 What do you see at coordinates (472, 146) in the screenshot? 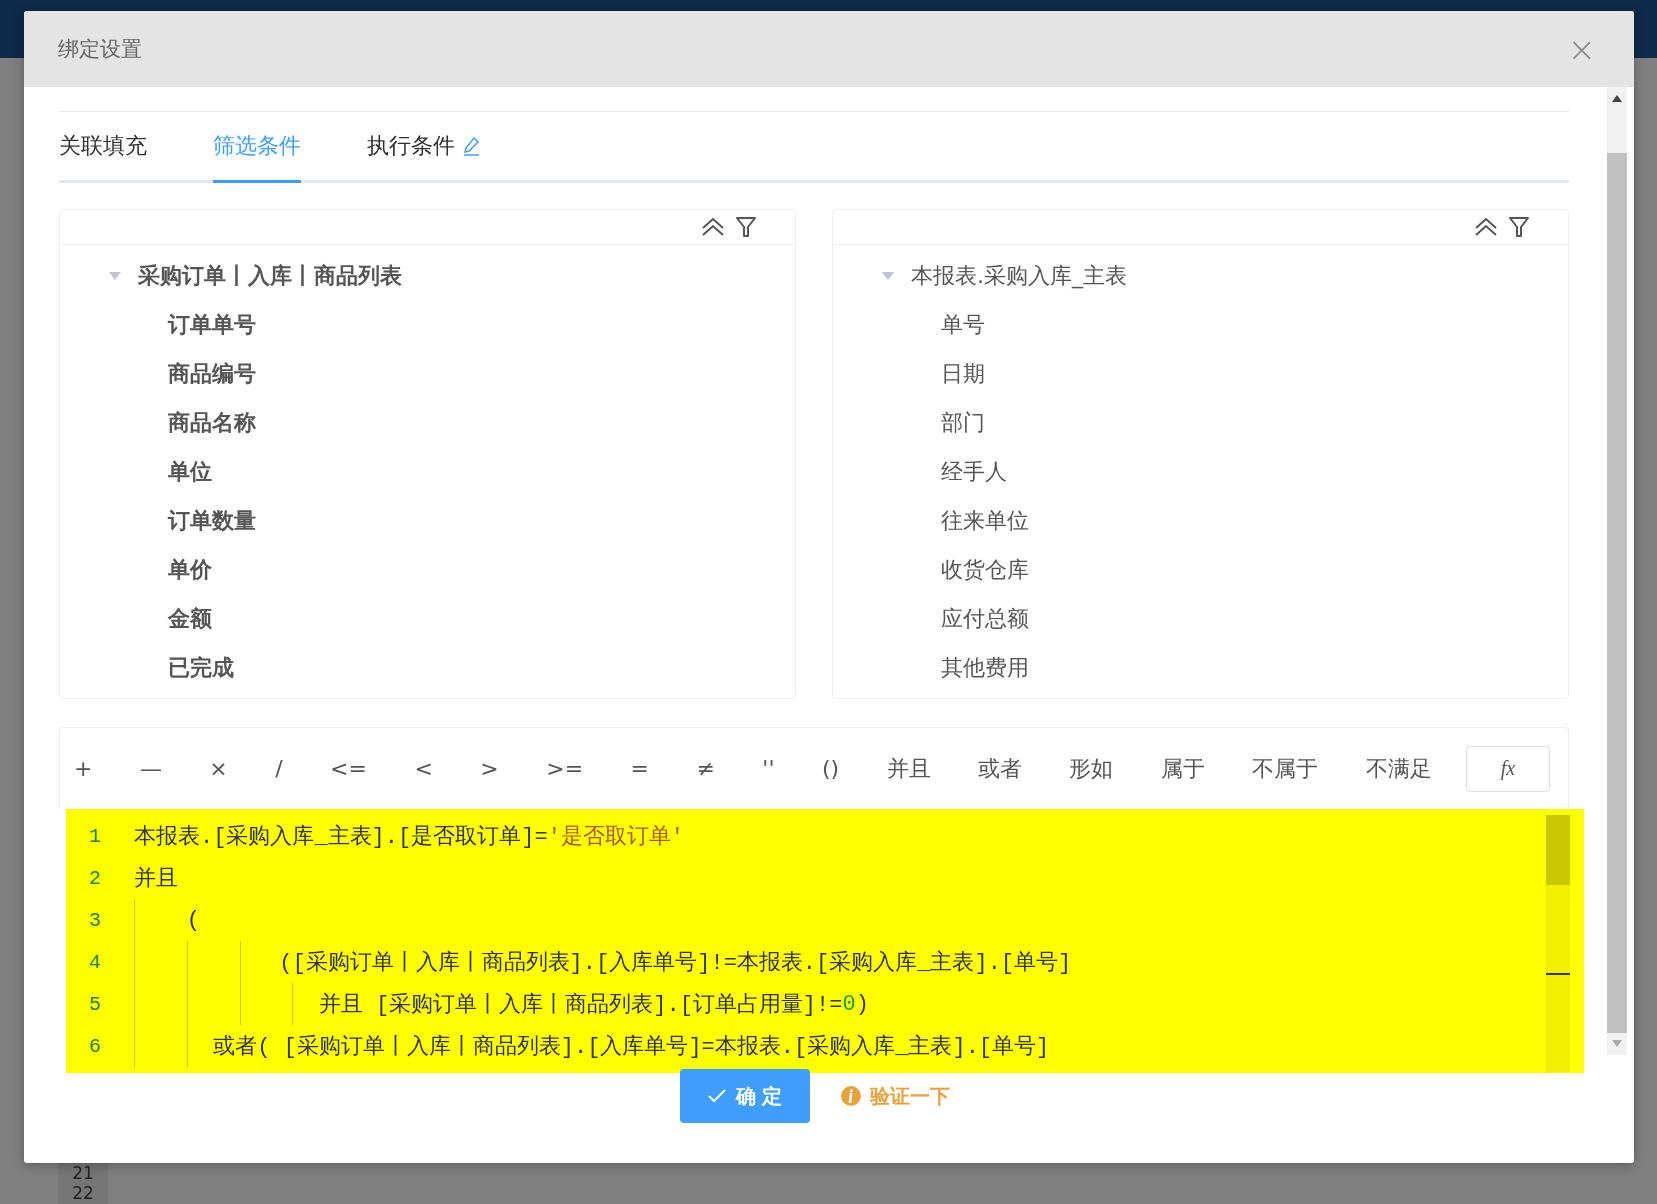
I see `pencil-icon` at bounding box center [472, 146].